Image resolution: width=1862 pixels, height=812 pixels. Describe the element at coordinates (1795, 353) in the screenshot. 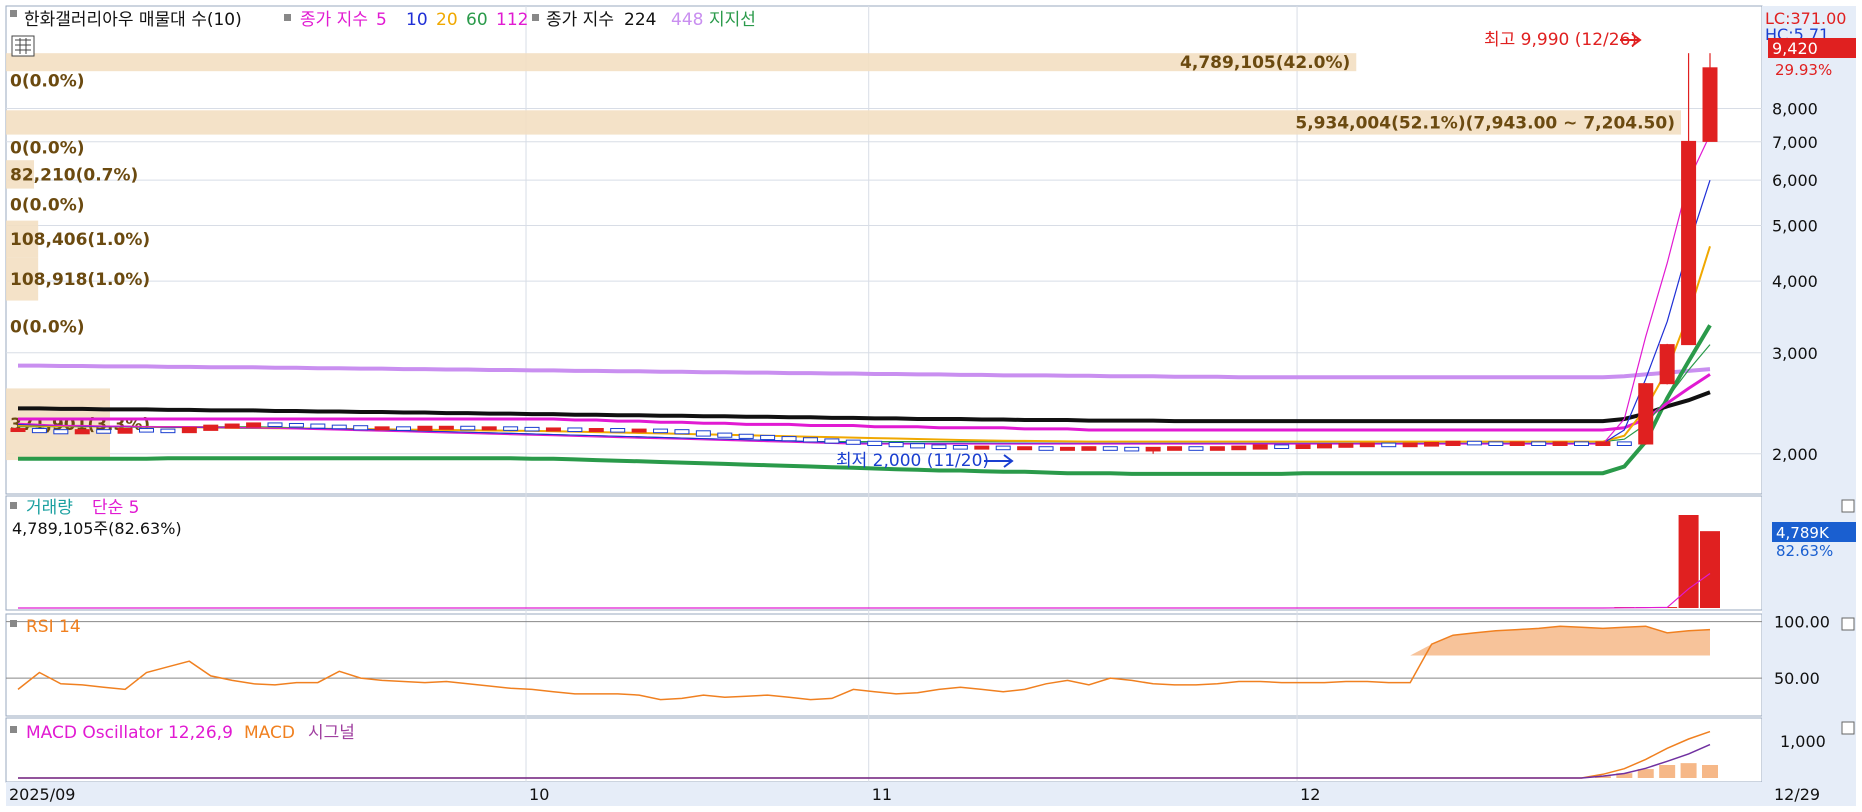

I see `price-tick-label: 3,000` at that location.